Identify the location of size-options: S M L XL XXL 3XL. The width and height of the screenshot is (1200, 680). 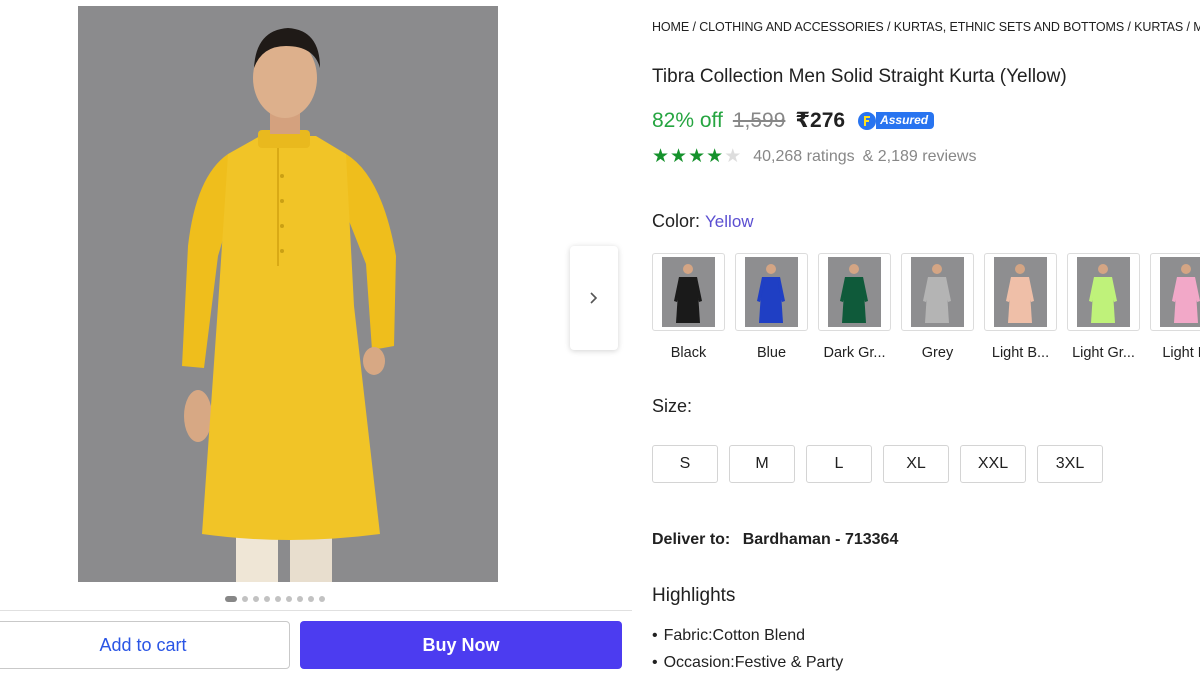
(877, 464).